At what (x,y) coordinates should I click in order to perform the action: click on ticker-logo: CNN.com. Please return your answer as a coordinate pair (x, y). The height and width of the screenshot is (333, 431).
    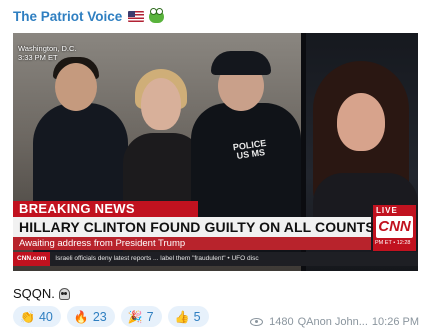
    Looking at the image, I should click on (32, 259).